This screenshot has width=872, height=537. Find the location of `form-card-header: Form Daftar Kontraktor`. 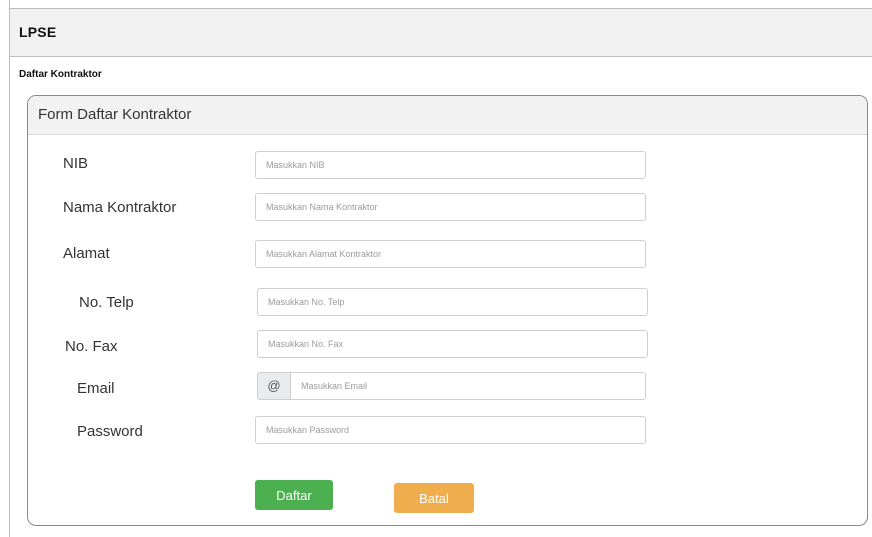

form-card-header: Form Daftar Kontraktor is located at coordinates (447, 115).